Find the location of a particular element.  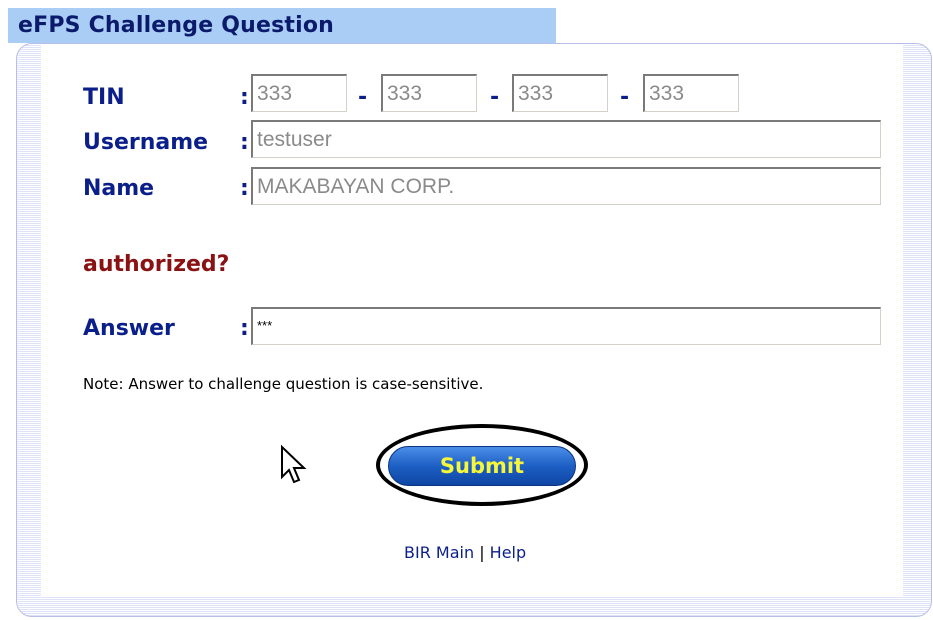

title-bar: eFPS Challenge Question is located at coordinates (282, 25).